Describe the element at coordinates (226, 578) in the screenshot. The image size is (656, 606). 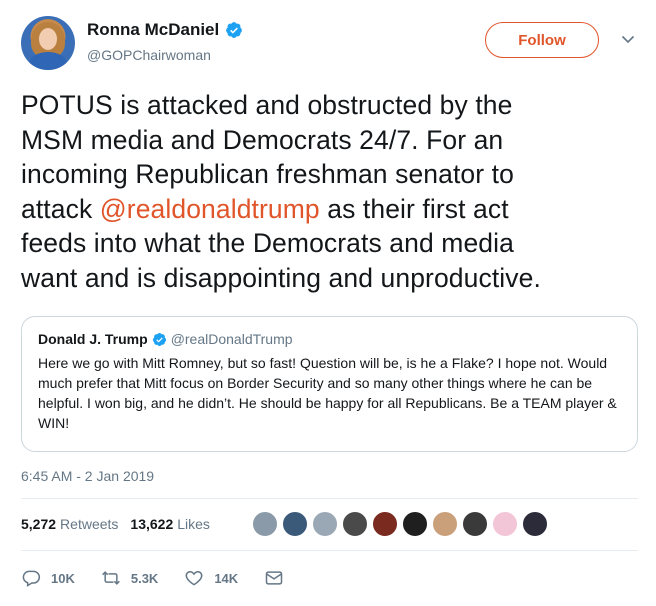
I see `like-count: 14K` at that location.